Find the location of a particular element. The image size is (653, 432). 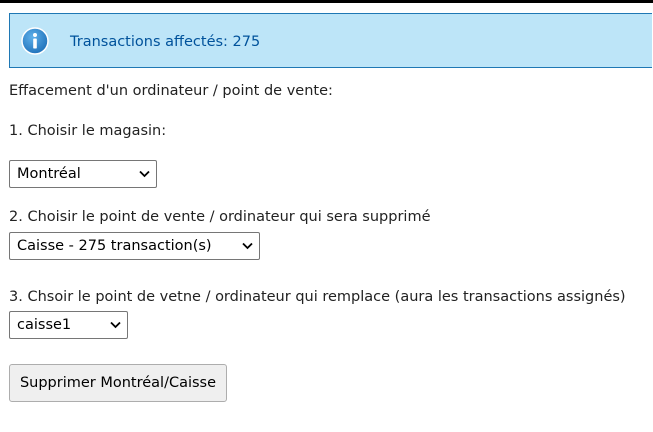

pos-replace-select: caisse1 is located at coordinates (68, 325).